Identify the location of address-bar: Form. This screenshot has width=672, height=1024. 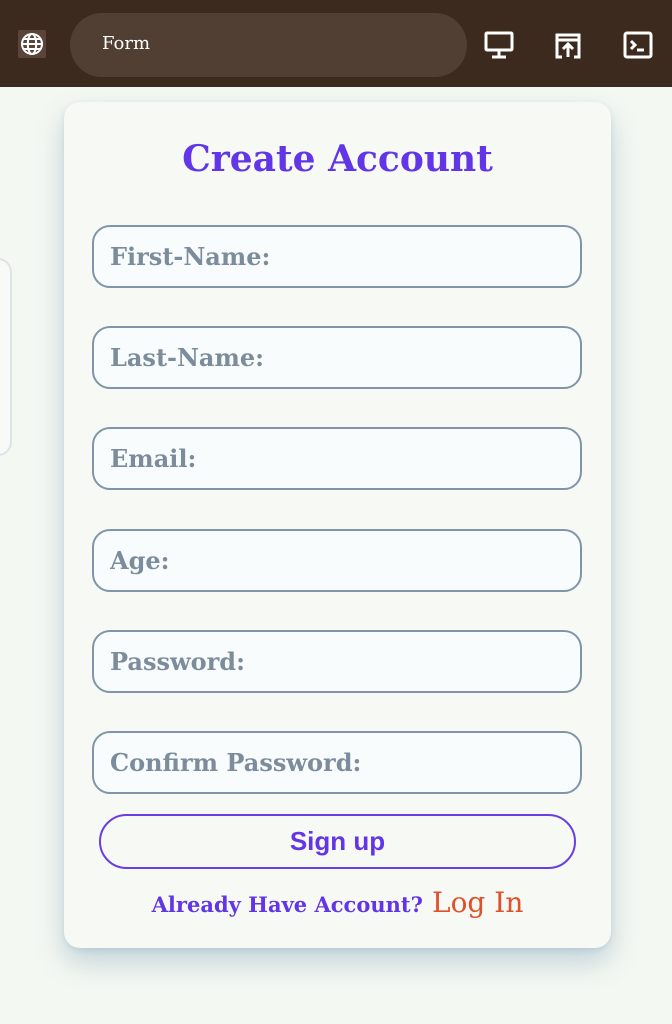
(268, 45).